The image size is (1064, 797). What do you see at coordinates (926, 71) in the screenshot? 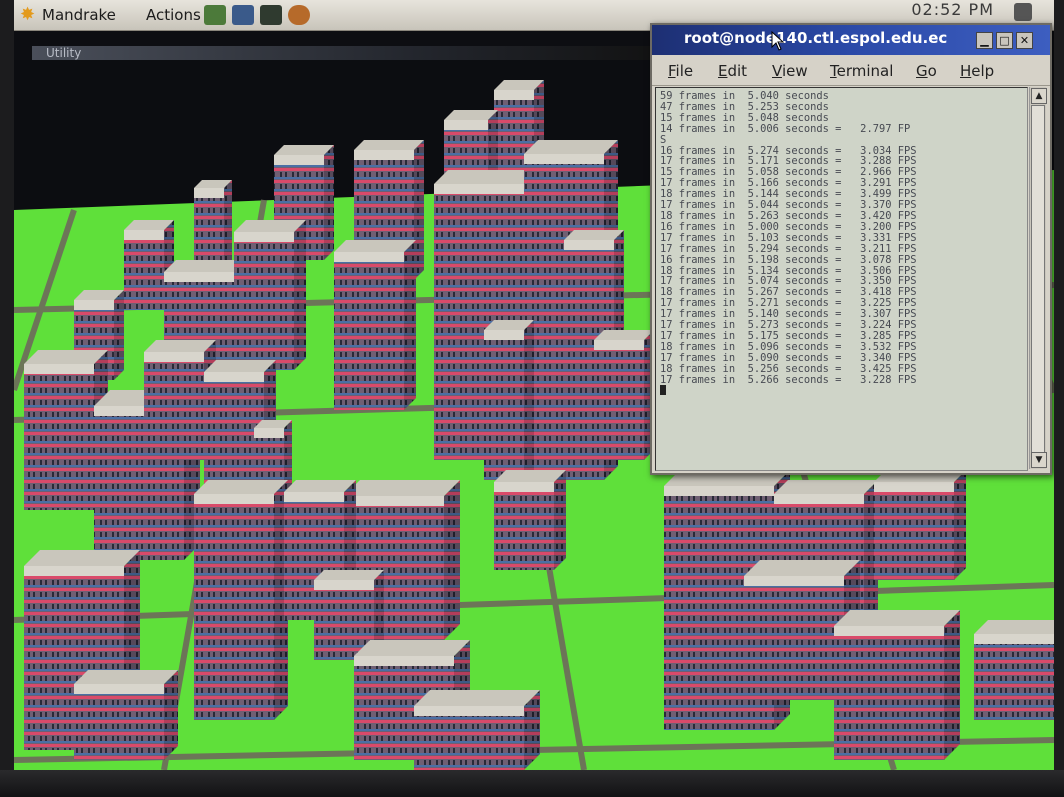
I see `menu-go: Go` at bounding box center [926, 71].